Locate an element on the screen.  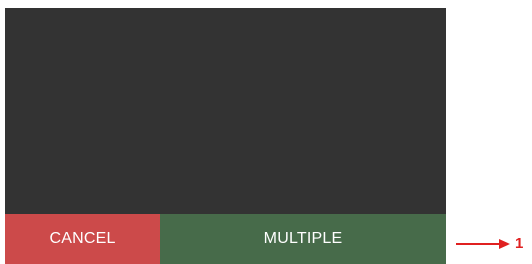
callout-annotation: 1 is located at coordinates (489, 244).